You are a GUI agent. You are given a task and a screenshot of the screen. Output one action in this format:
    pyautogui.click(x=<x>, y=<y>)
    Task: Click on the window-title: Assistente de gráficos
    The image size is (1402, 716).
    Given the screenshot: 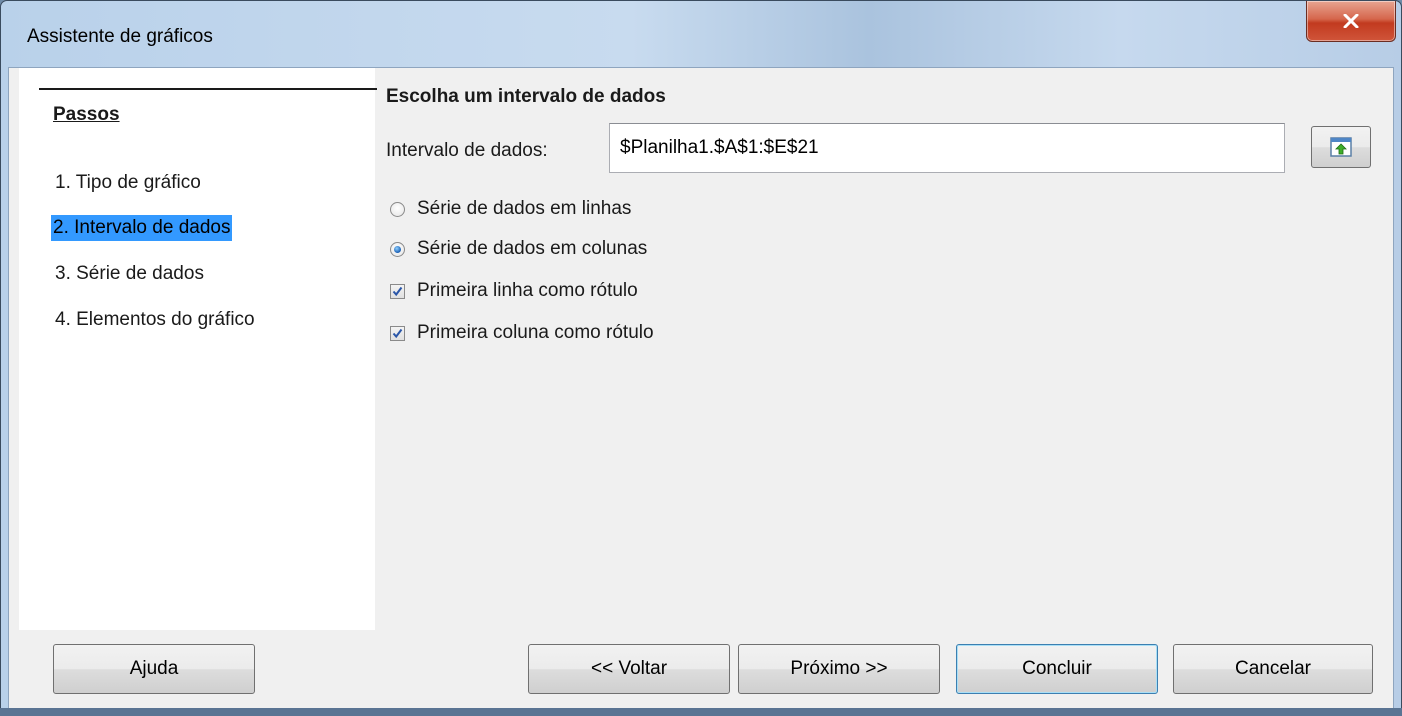 What is the action you would take?
    pyautogui.click(x=120, y=36)
    